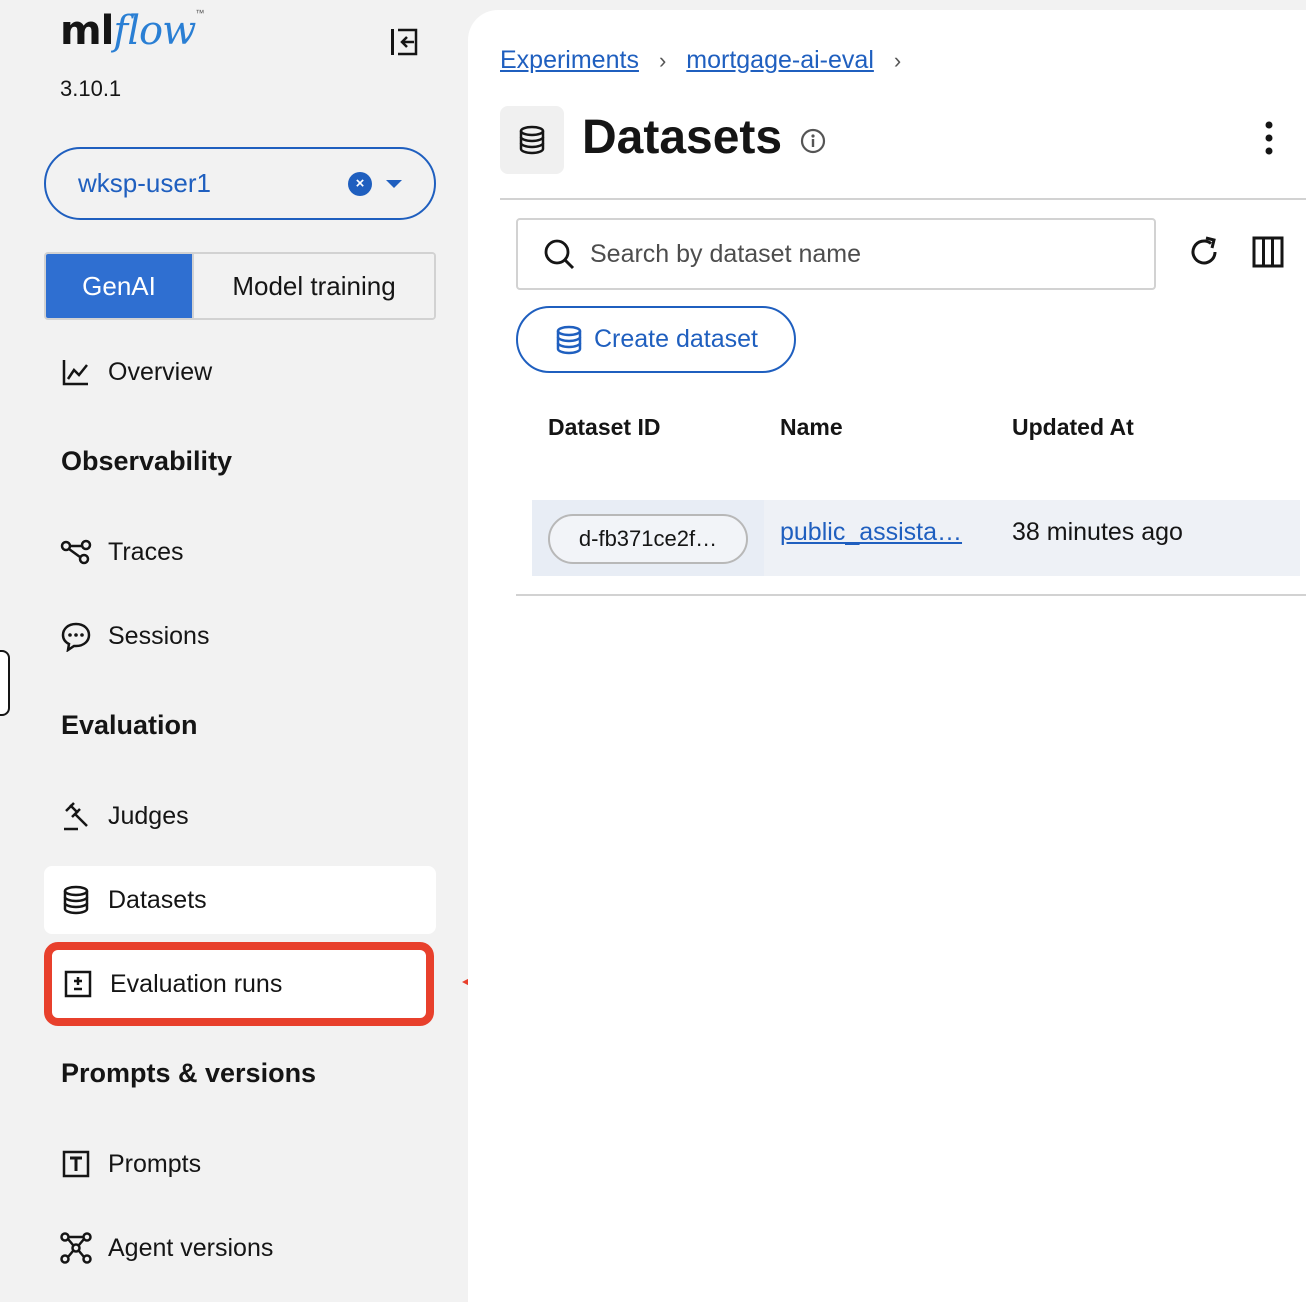 The width and height of the screenshot is (1306, 1302). Describe the element at coordinates (87, 31) in the screenshot. I see `logo-ml-text: ml` at that location.